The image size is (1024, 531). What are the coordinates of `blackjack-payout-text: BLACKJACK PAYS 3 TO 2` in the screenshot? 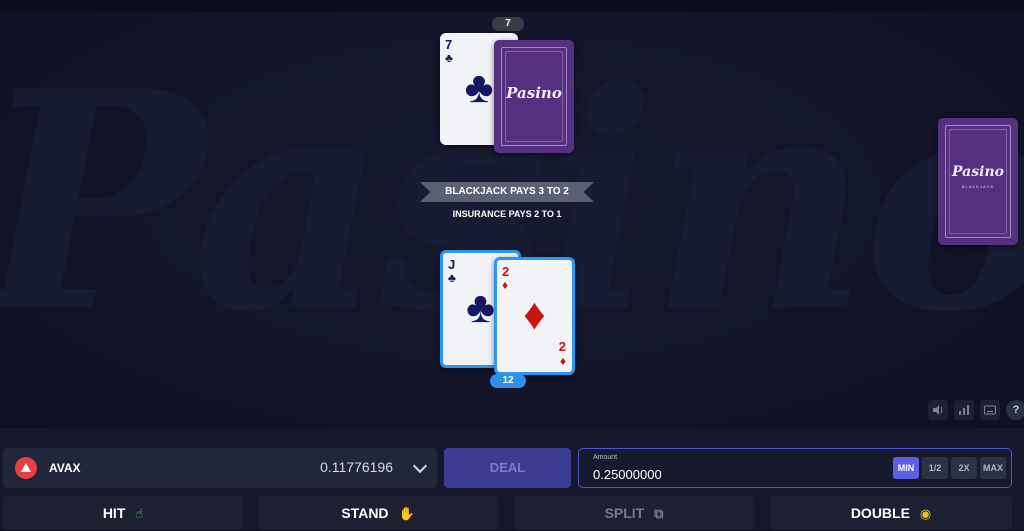 It's located at (507, 191).